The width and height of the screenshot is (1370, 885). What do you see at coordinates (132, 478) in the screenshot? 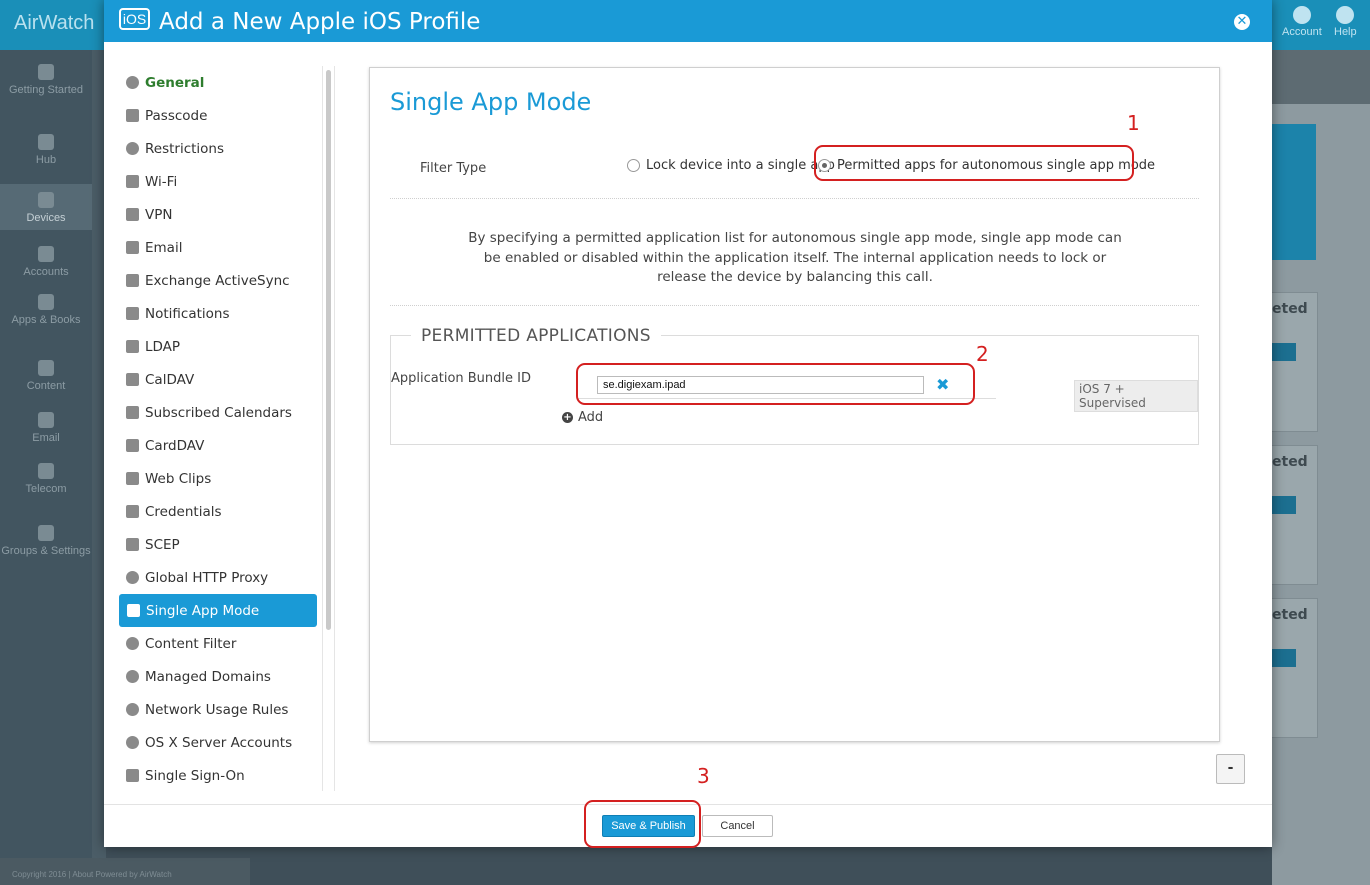
I see `scissors-icon` at bounding box center [132, 478].